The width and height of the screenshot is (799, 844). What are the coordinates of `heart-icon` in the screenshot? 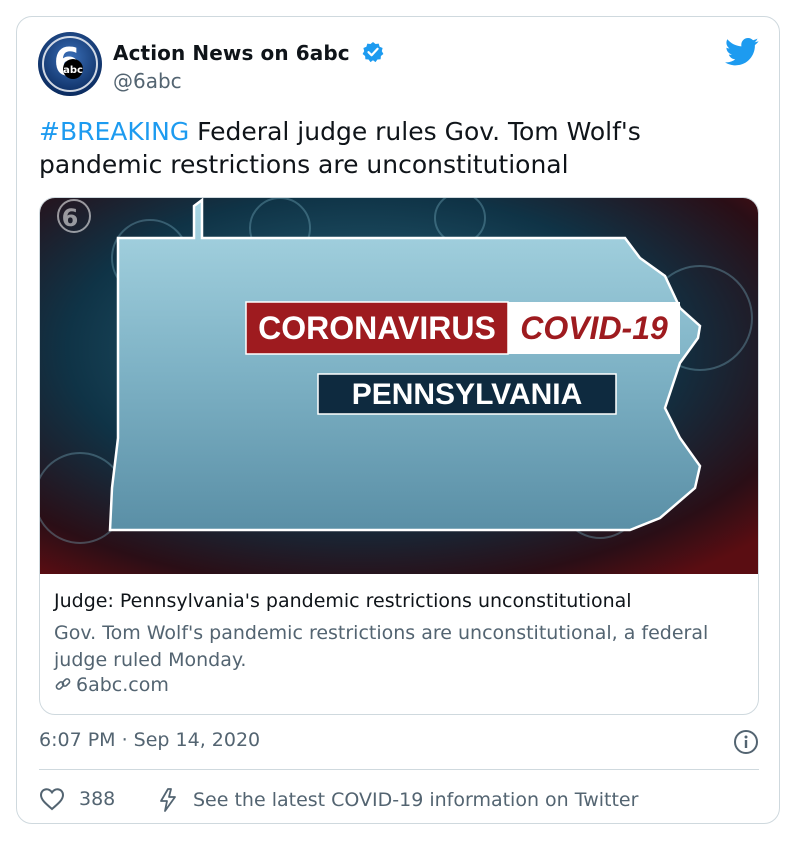 It's located at (52, 799).